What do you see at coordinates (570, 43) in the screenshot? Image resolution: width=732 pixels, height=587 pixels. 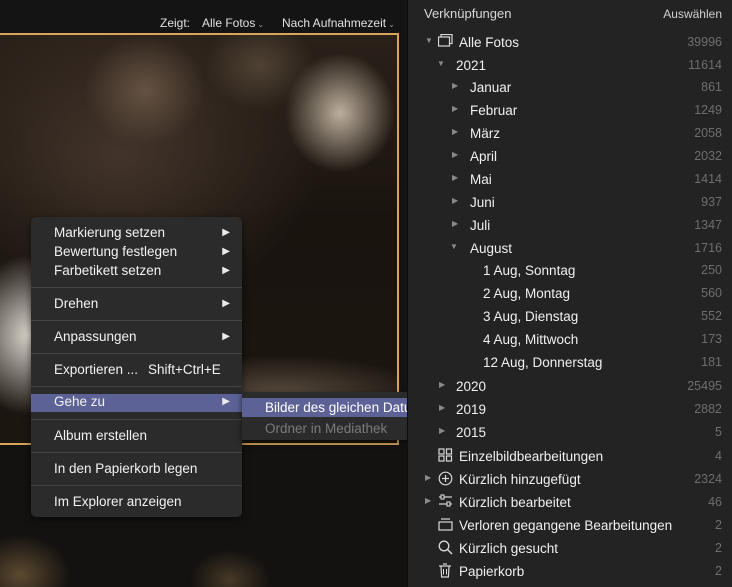 I see `tree-item-all-photos: ▼ Alle Fotos 39996` at bounding box center [570, 43].